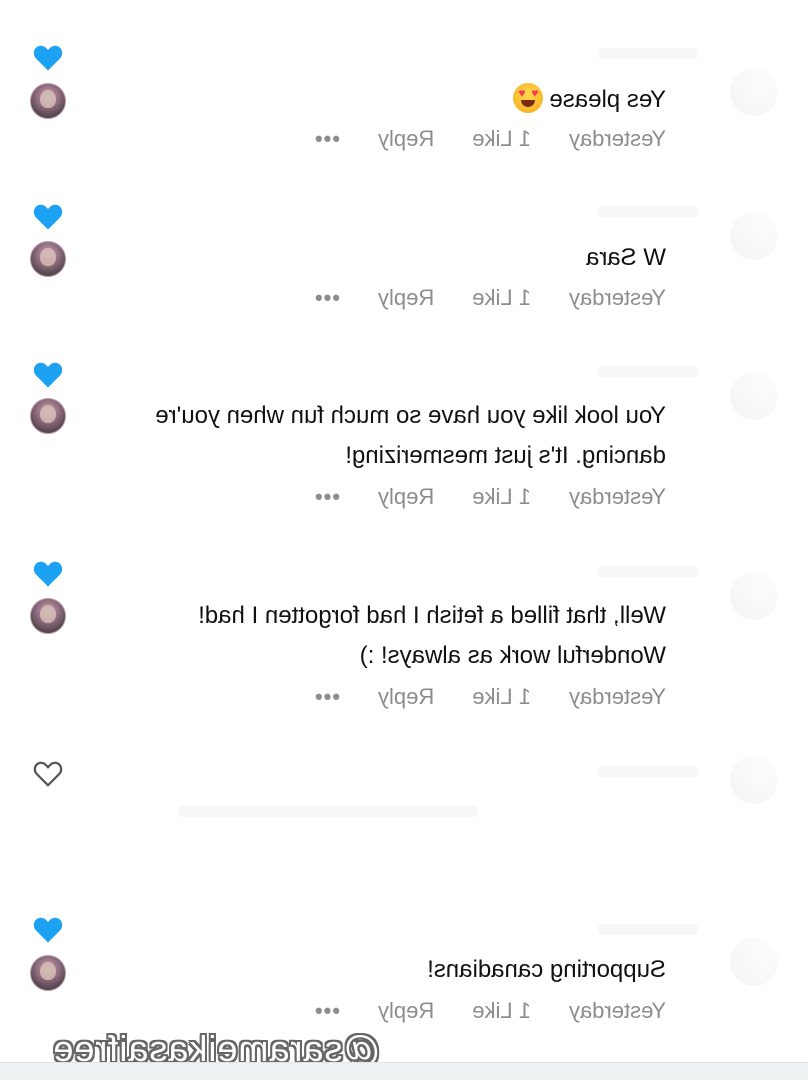 Image resolution: width=808 pixels, height=1080 pixels. What do you see at coordinates (386, 100) in the screenshot?
I see `comment-text: Yes please` at bounding box center [386, 100].